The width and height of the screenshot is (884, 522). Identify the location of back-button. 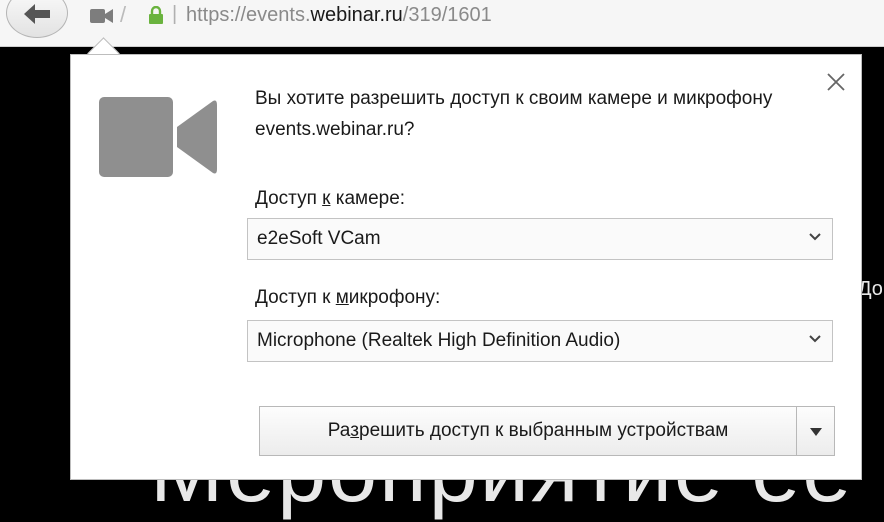
(37, 19).